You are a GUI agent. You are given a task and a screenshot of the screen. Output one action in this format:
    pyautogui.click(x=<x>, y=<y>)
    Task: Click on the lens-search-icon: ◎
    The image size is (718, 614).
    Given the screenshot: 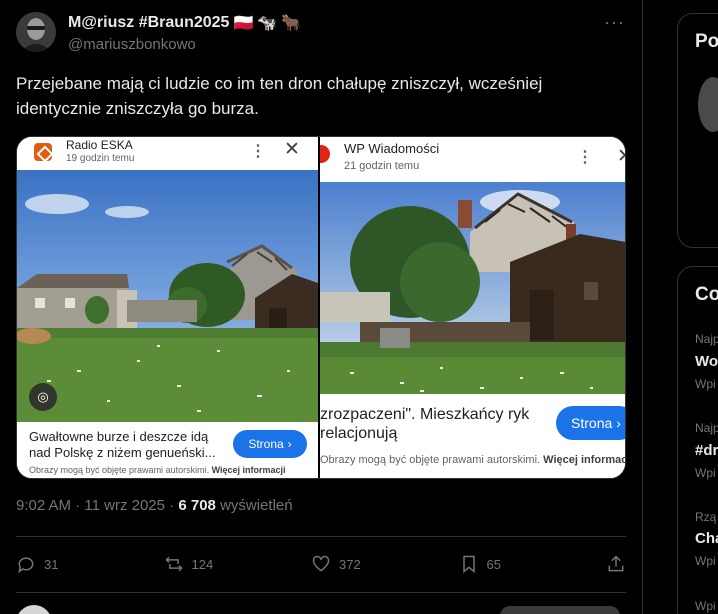 What is the action you would take?
    pyautogui.click(x=43, y=397)
    